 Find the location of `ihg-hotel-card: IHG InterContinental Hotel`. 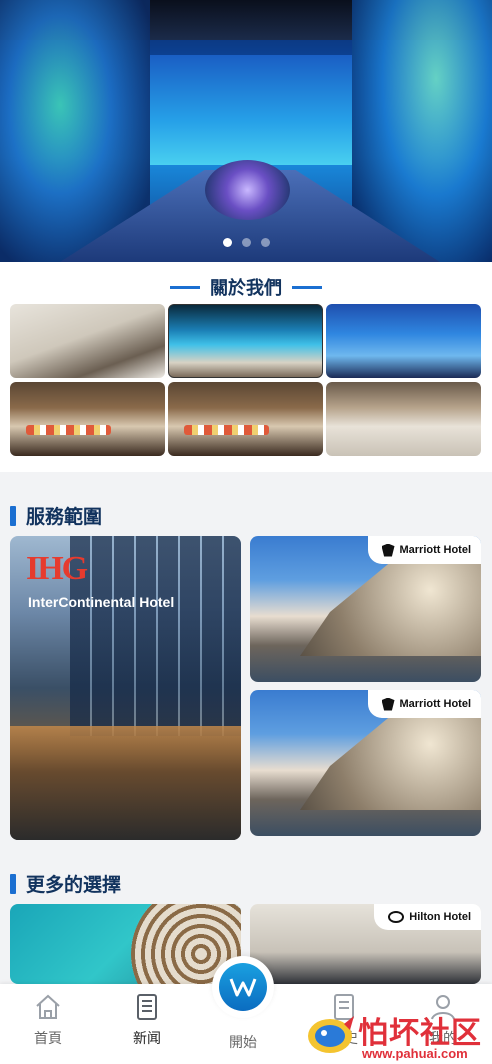

ihg-hotel-card: IHG InterContinental Hotel is located at coordinates (125, 688).